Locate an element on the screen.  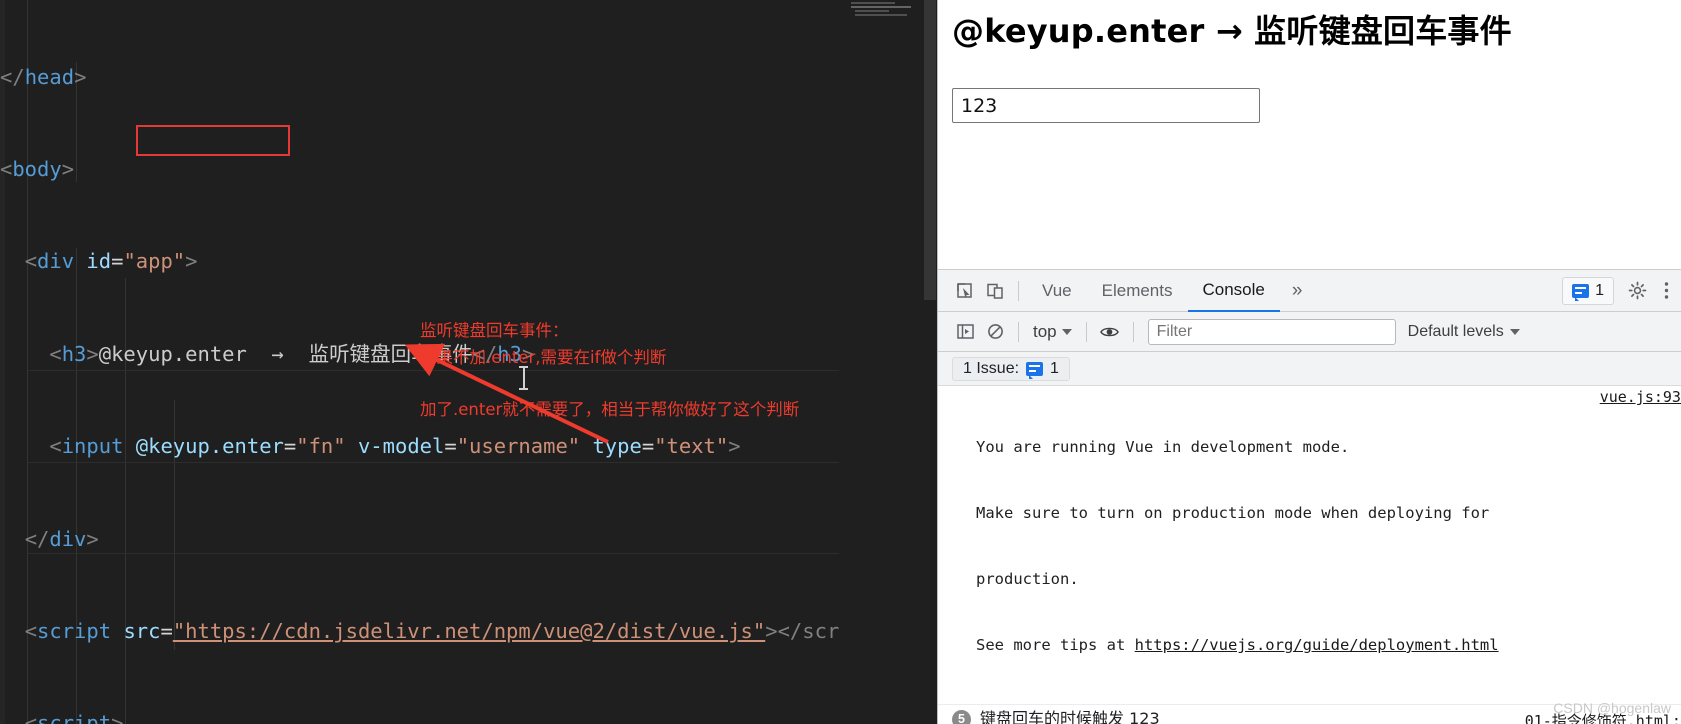
warning-source-link: vue.js:933 is located at coordinates (1640, 397).